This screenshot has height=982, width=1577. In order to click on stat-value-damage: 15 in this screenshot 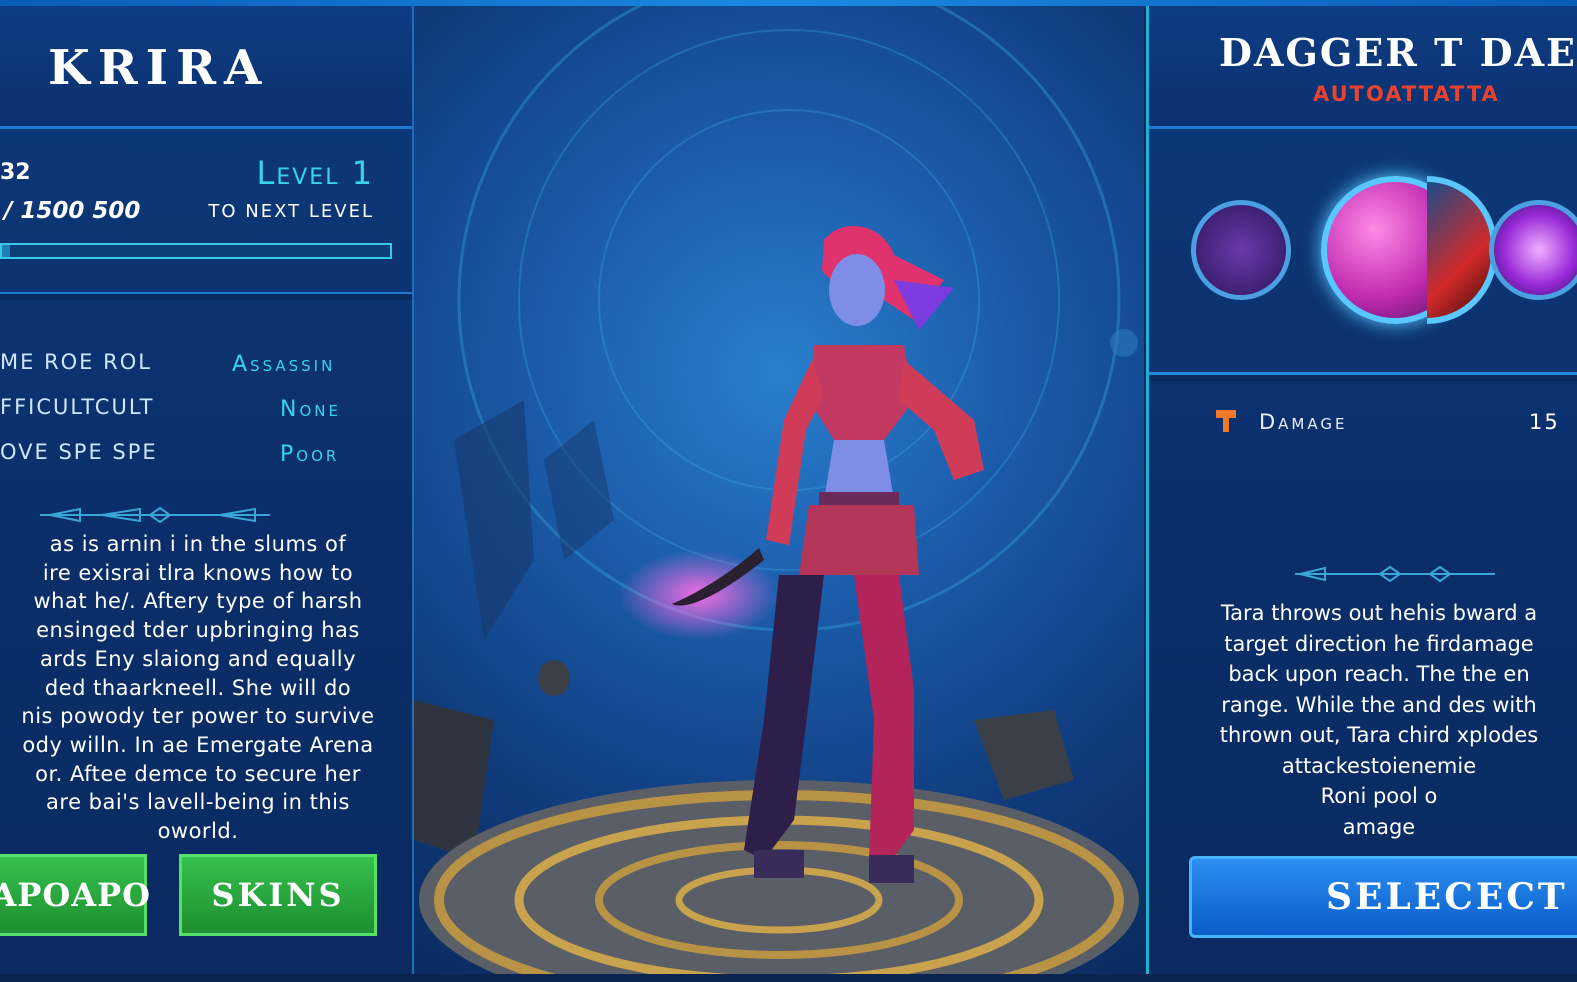, I will do `click(1544, 422)`.